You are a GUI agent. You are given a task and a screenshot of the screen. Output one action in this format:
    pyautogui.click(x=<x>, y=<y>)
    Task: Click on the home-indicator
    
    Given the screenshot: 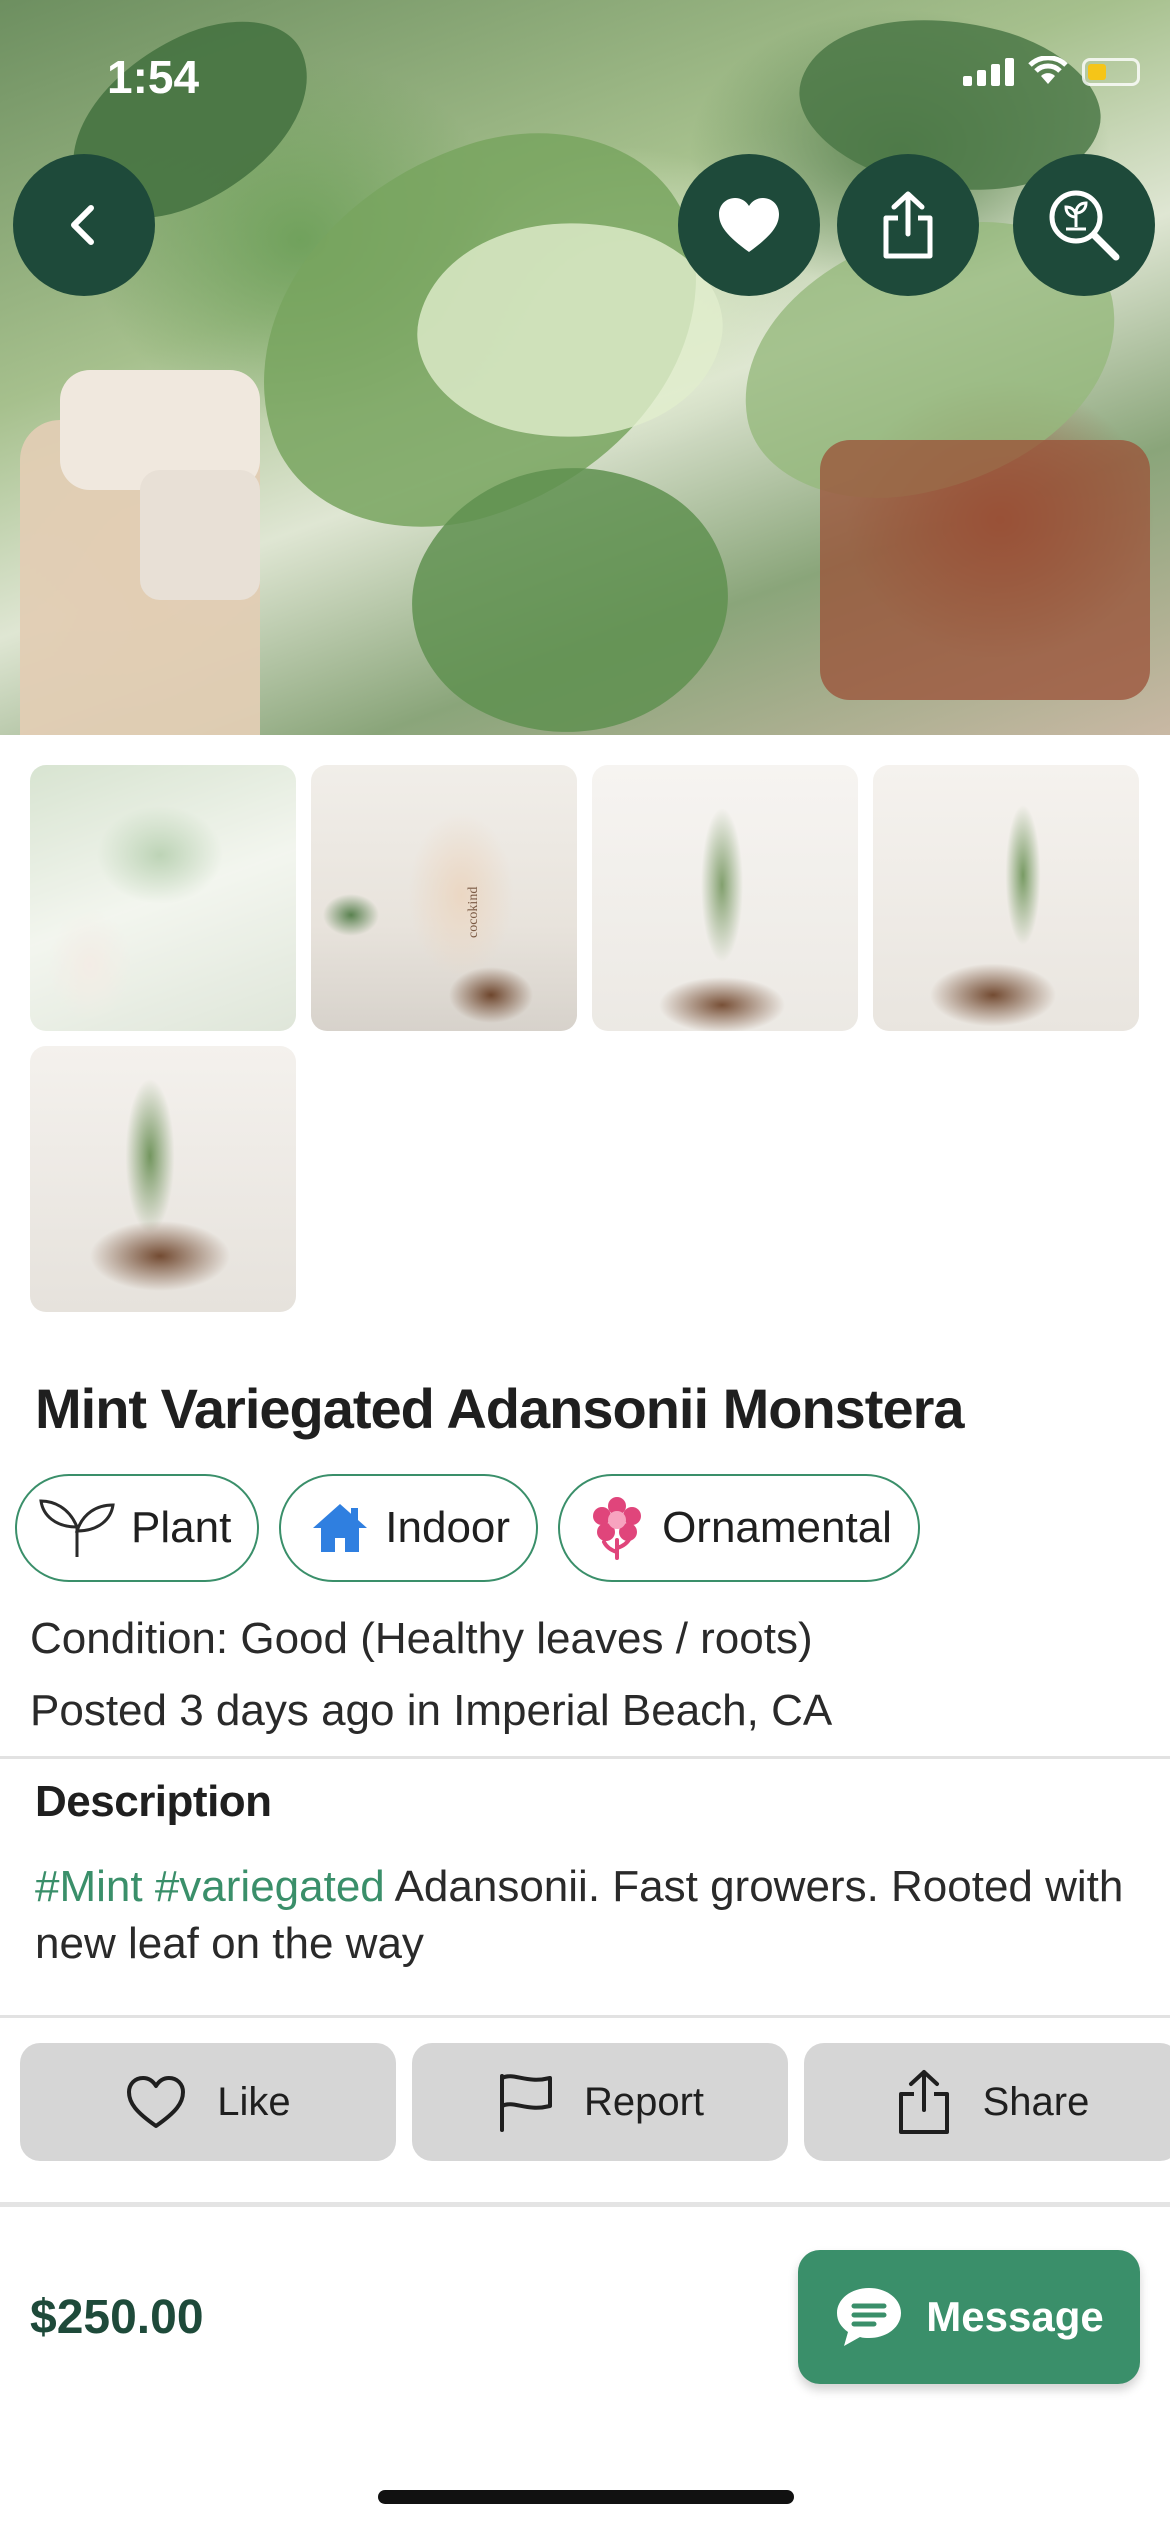 What is the action you would take?
    pyautogui.click(x=586, y=2497)
    